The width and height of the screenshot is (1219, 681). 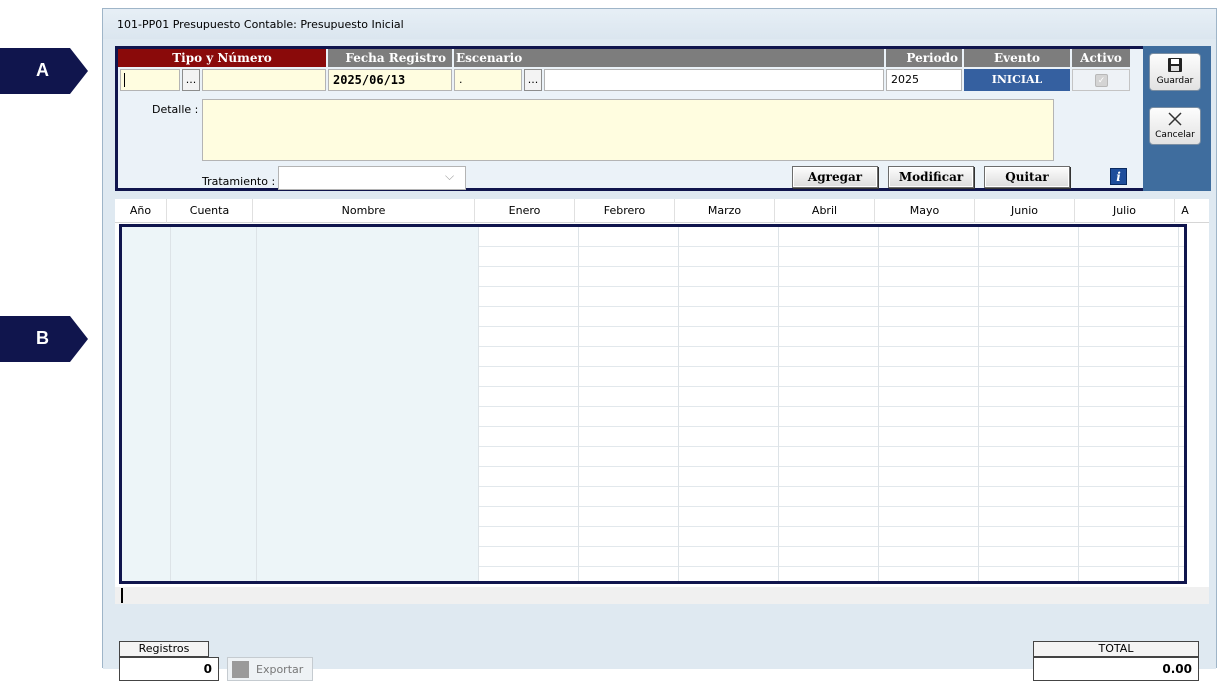 What do you see at coordinates (835, 177) in the screenshot?
I see `agregar-button: Agregar` at bounding box center [835, 177].